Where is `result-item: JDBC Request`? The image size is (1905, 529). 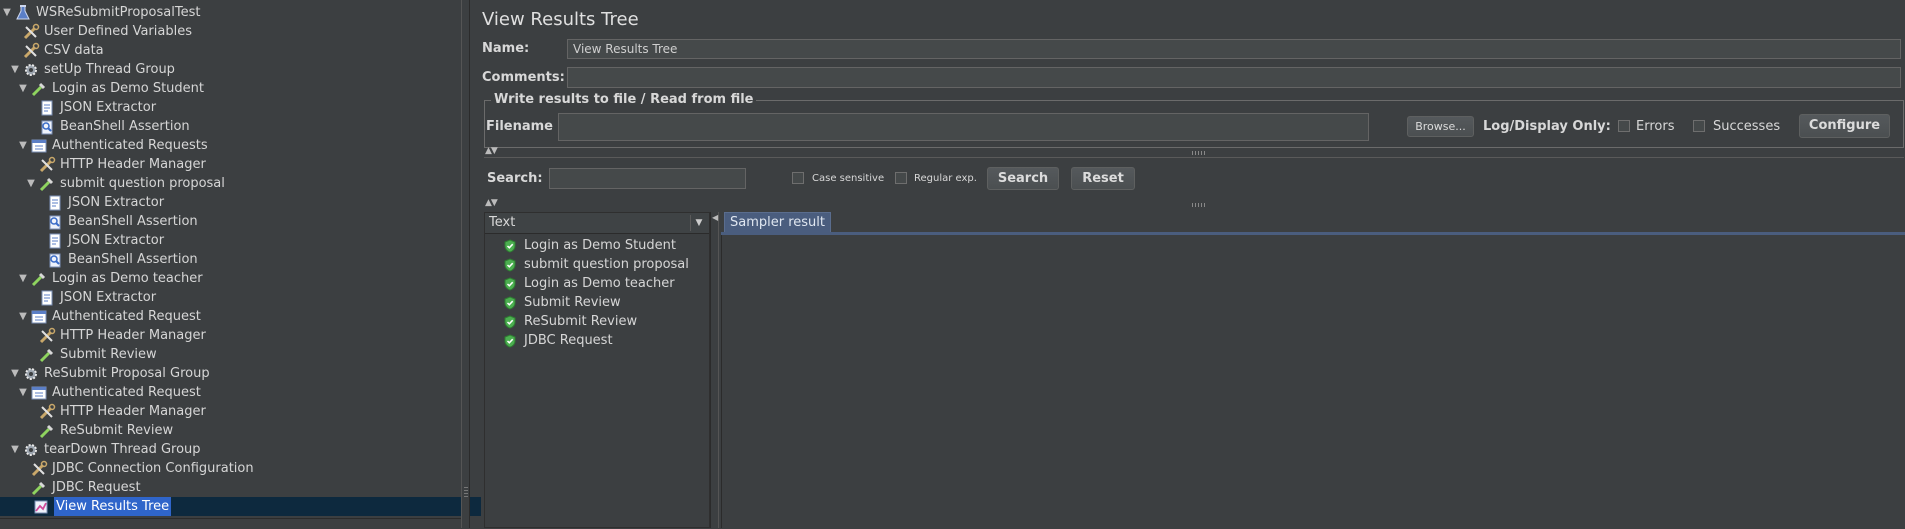
result-item: JDBC Request is located at coordinates (558, 340).